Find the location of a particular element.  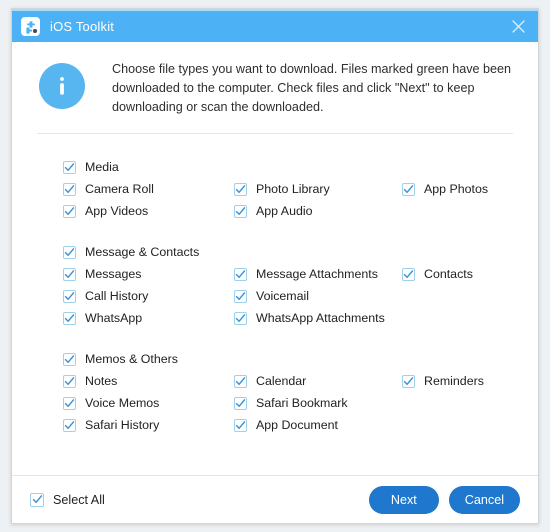

file-type-label: Messages is located at coordinates (113, 274).